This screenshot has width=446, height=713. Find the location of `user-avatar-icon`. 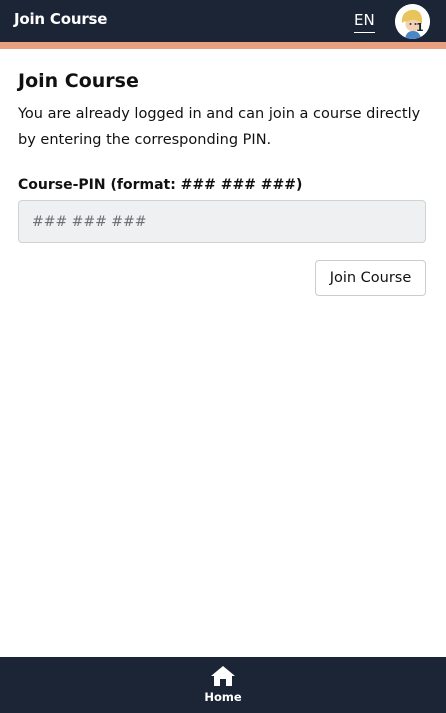

user-avatar-icon is located at coordinates (412, 21).